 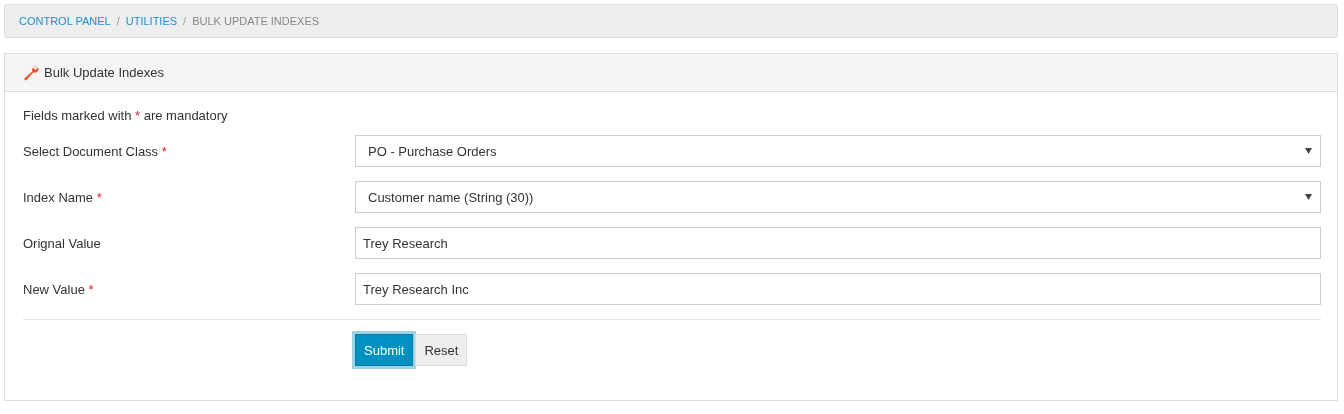 What do you see at coordinates (54, 289) in the screenshot?
I see `field-label: New Value` at bounding box center [54, 289].